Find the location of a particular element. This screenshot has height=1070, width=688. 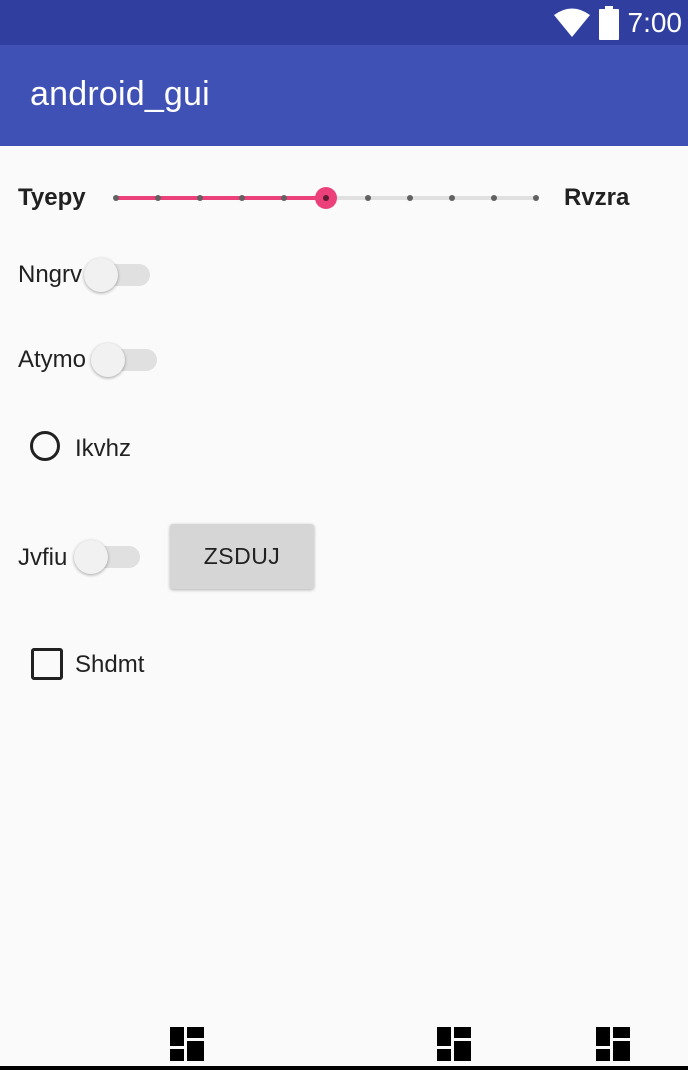

switch-label-nngrv: Nngrv is located at coordinates (50, 274).